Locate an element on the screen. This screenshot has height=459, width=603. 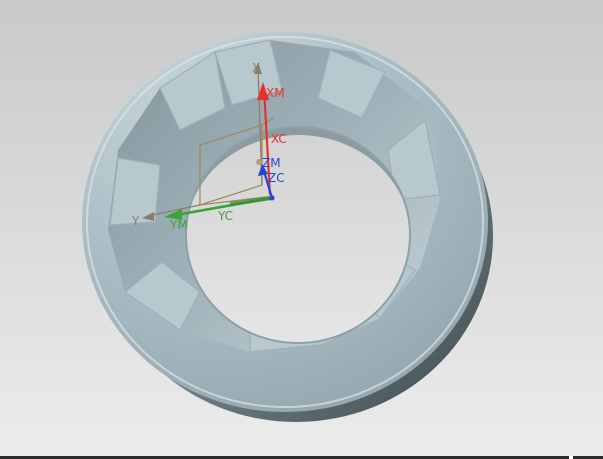
label-zc: ZC is located at coordinates (276, 178).